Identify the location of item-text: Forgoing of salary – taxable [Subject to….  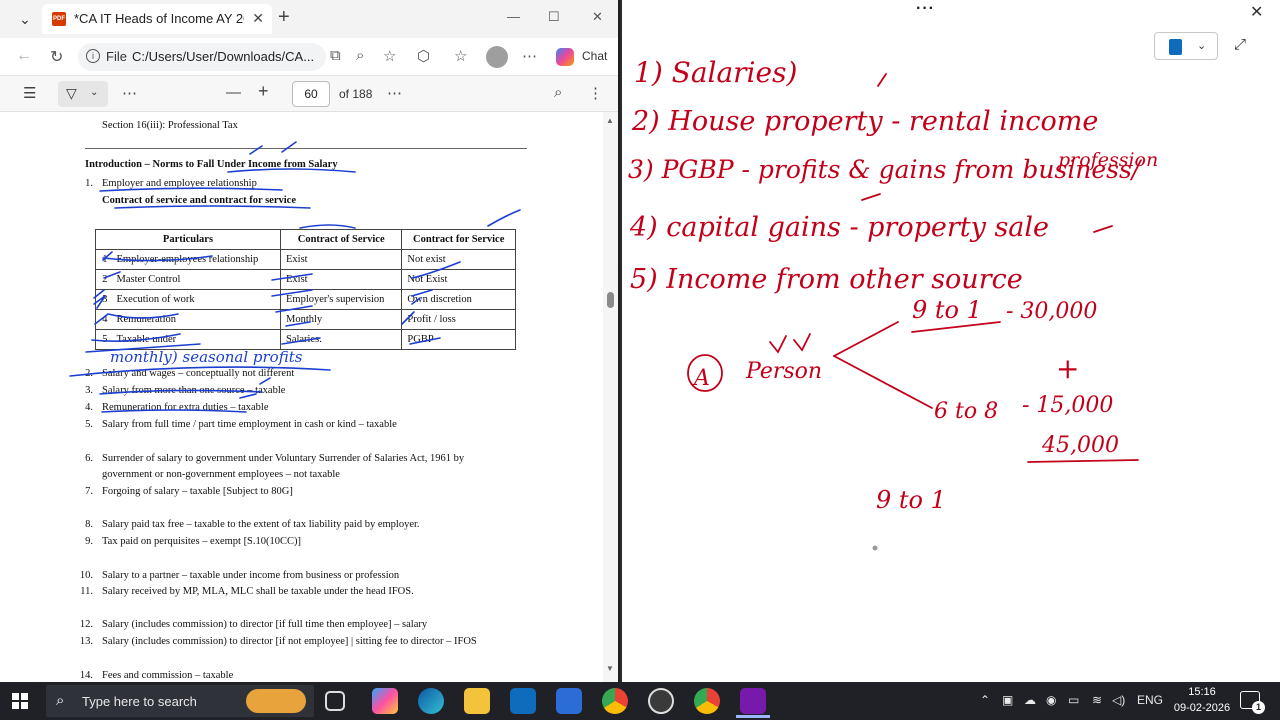
(197, 491).